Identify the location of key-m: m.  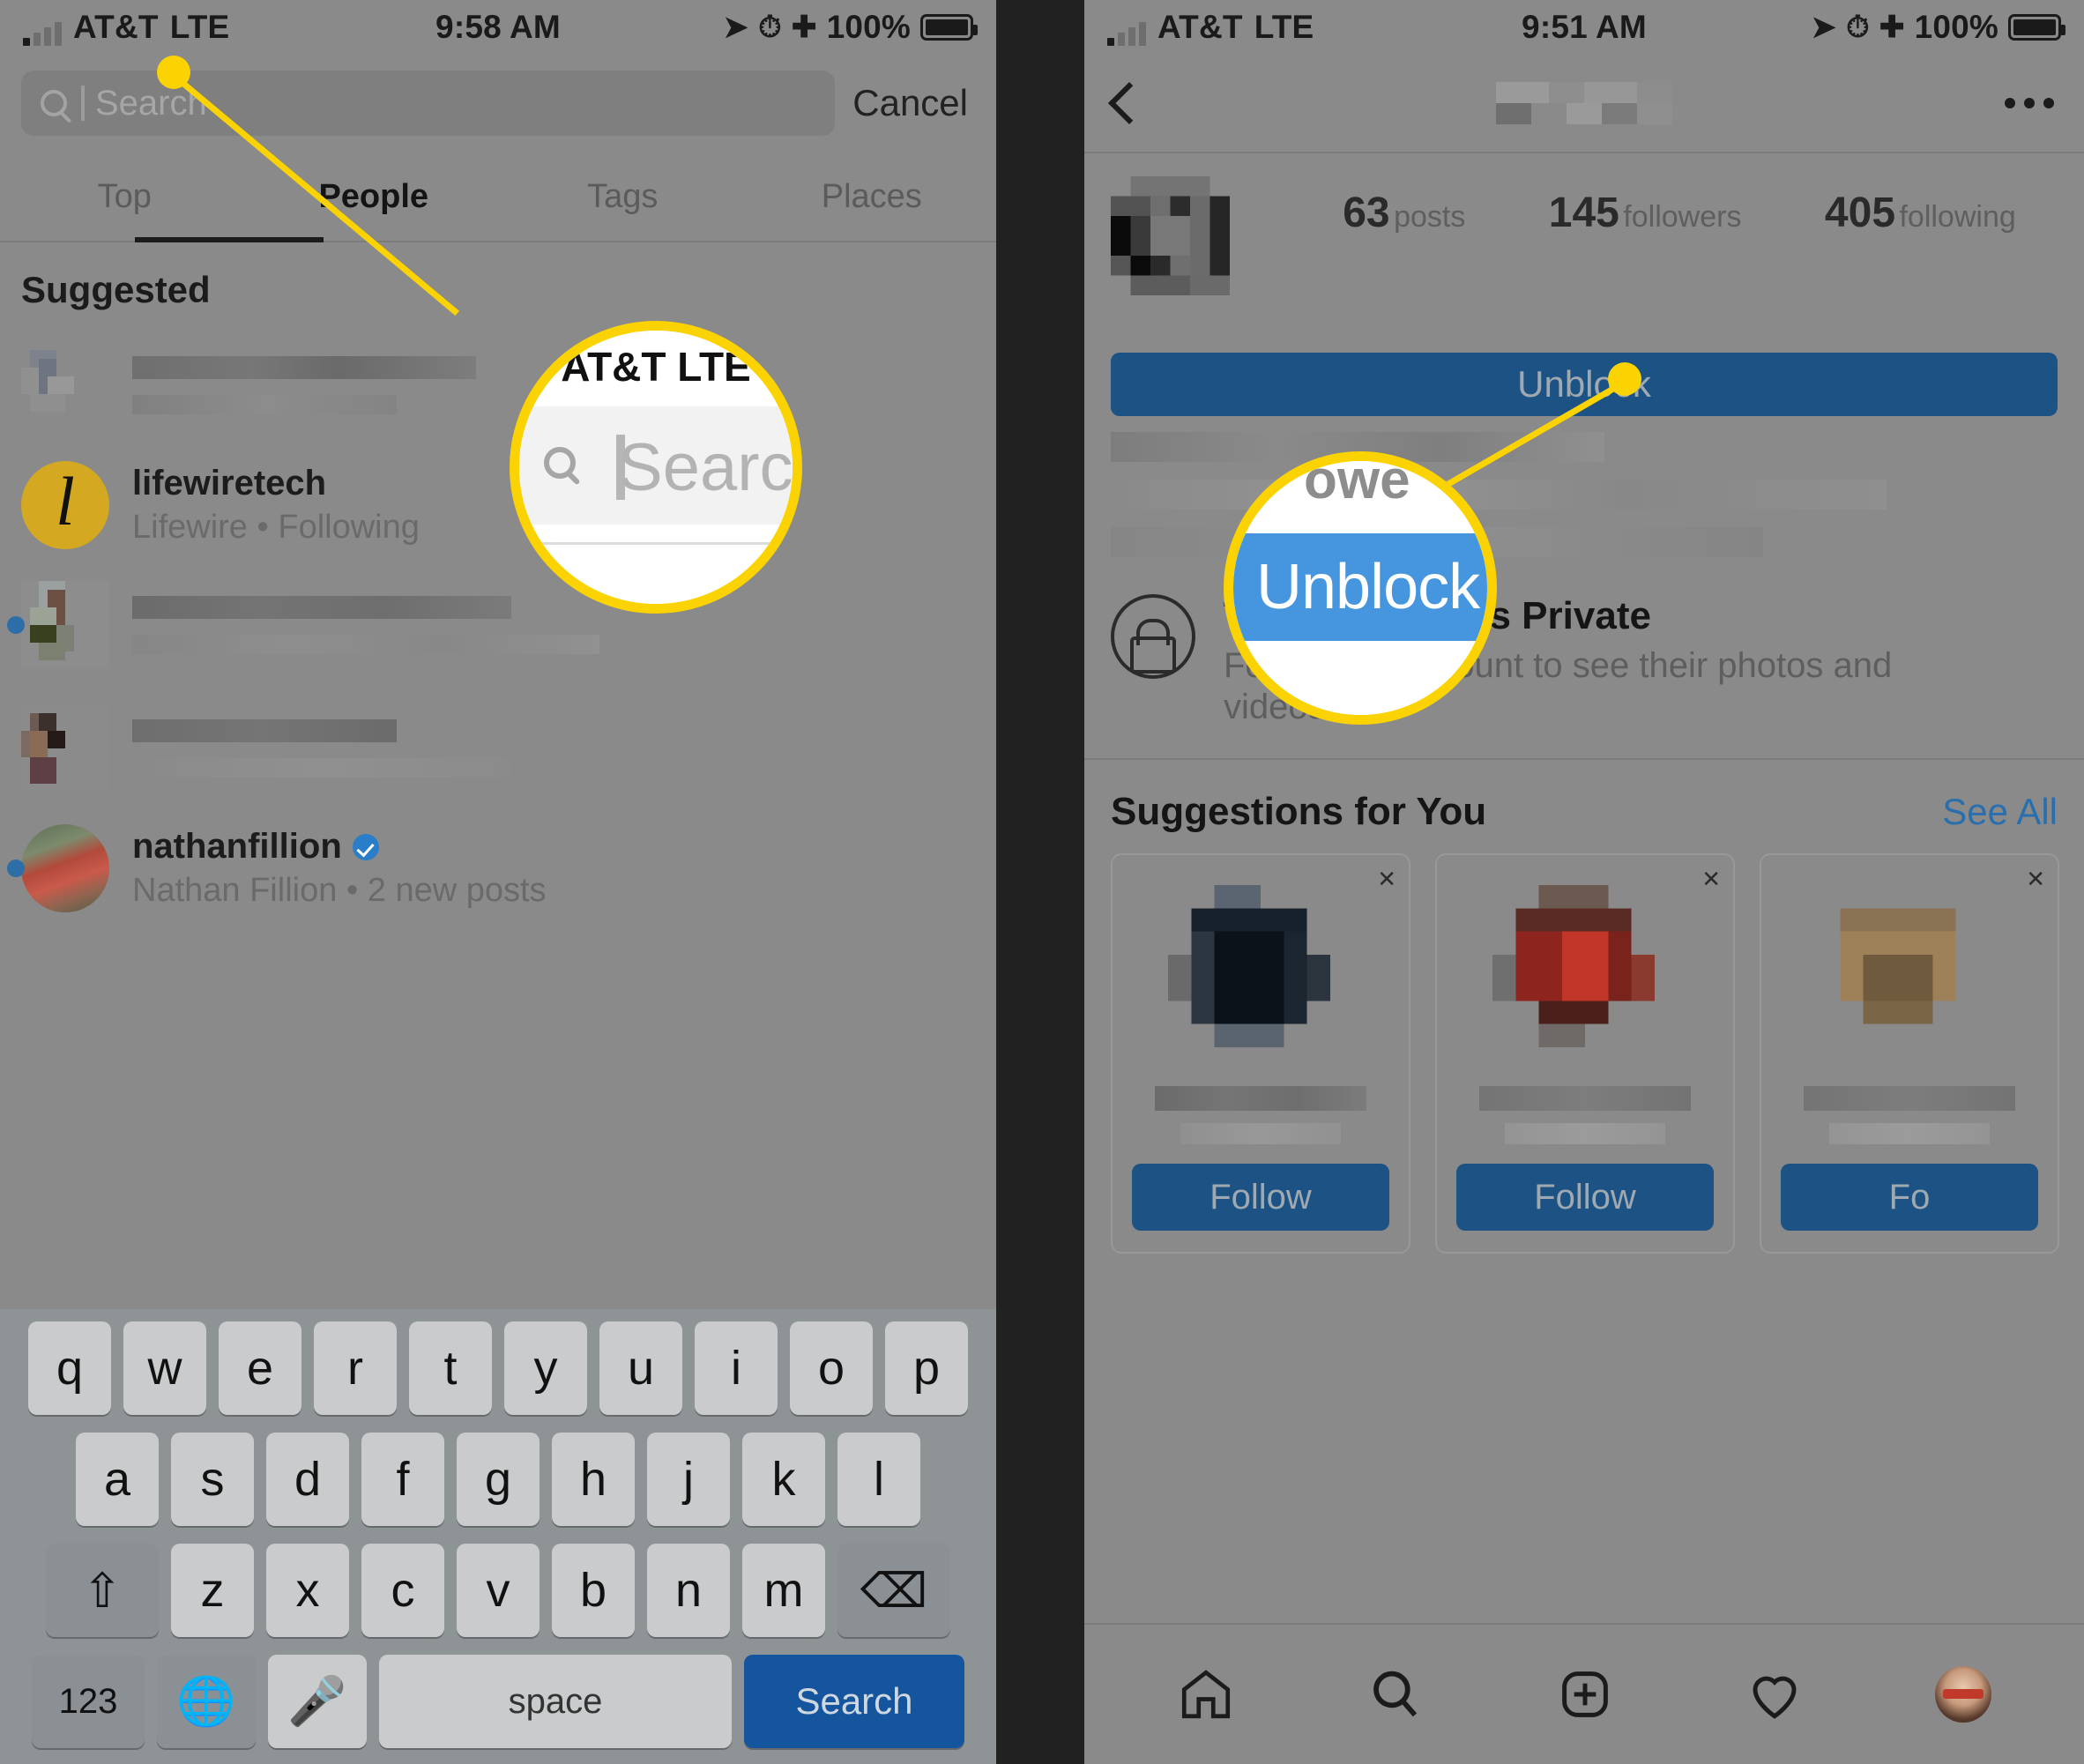
(783, 1590).